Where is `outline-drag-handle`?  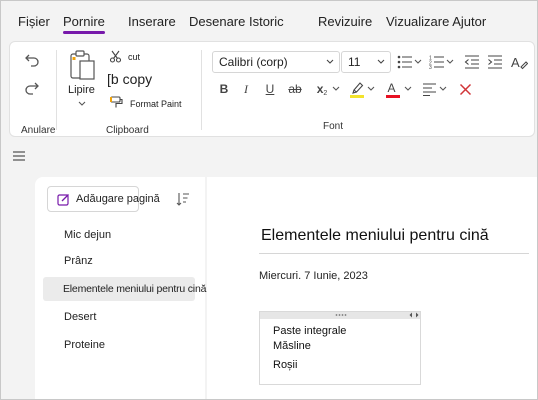 outline-drag-handle is located at coordinates (340, 315).